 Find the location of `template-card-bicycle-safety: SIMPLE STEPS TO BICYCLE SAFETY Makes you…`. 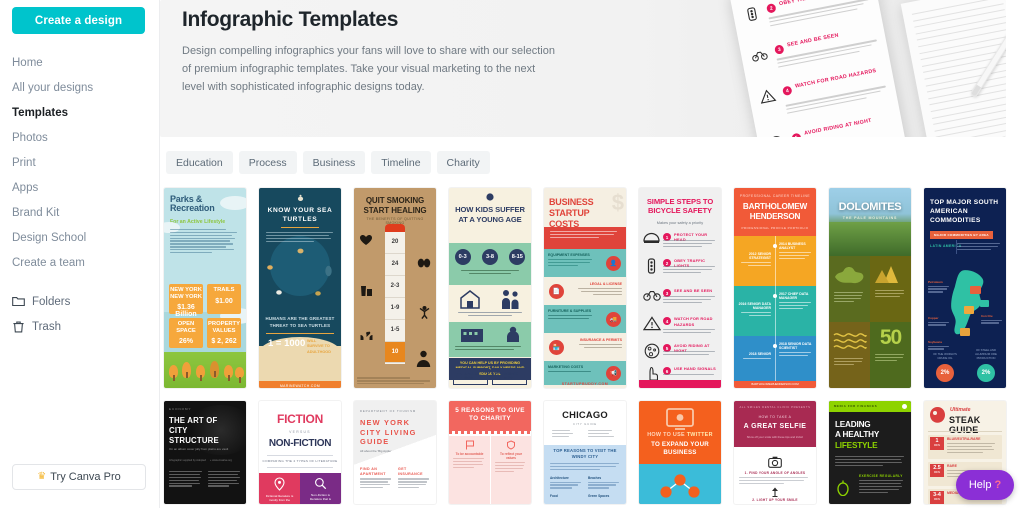

template-card-bicycle-safety: SIMPLE STEPS TO BICYCLE SAFETY Makes you… is located at coordinates (680, 288).